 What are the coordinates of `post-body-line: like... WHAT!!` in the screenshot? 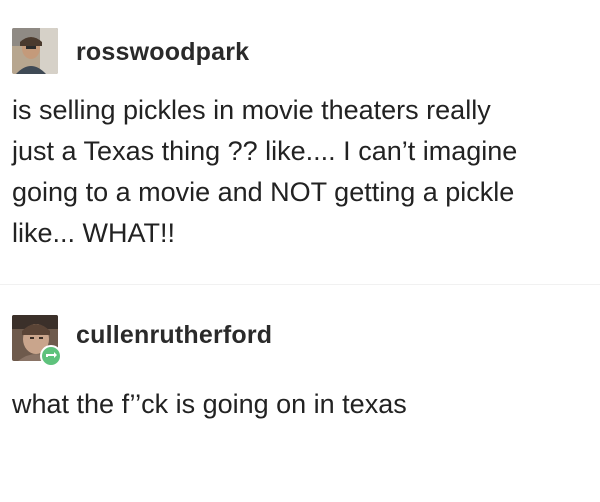 It's located at (94, 233).